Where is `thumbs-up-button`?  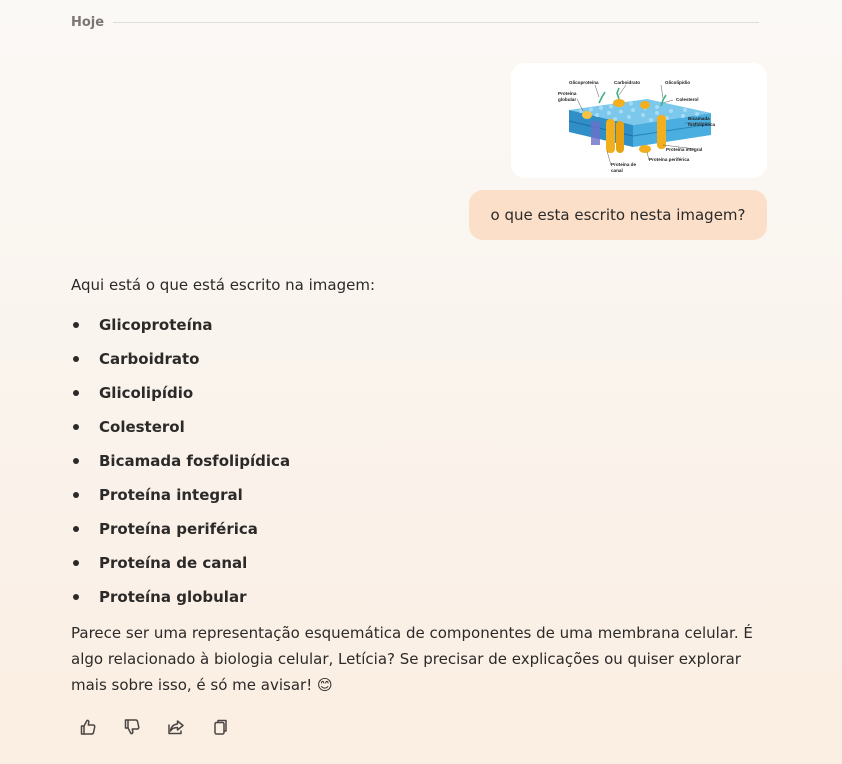 thumbs-up-button is located at coordinates (88, 727).